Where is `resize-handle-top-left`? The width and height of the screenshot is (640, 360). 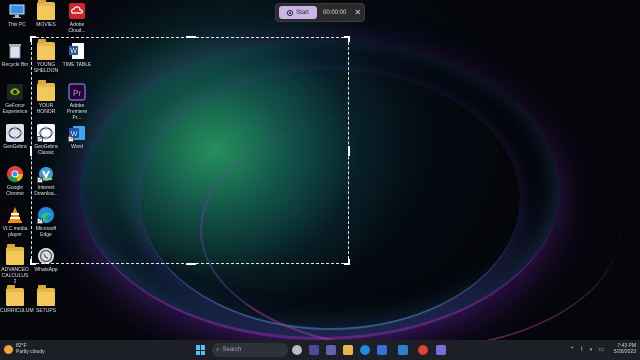 resize-handle-top-left is located at coordinates (33, 39).